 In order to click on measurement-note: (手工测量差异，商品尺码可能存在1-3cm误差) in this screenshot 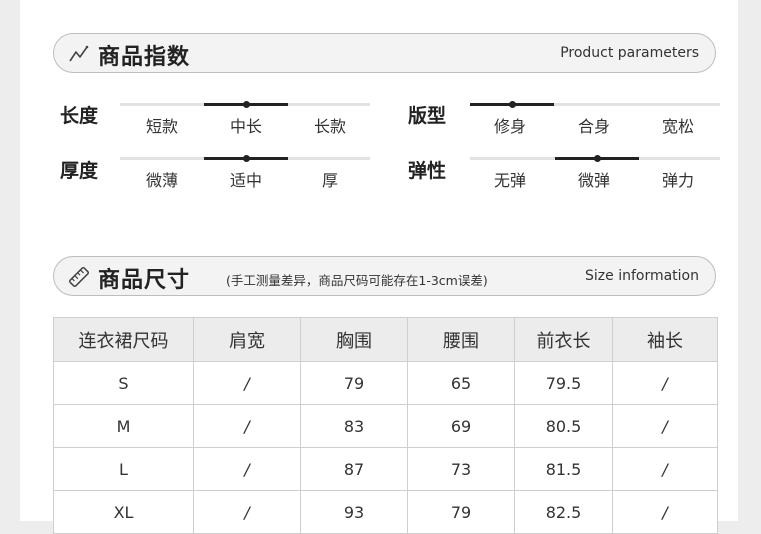, I will do `click(357, 280)`.